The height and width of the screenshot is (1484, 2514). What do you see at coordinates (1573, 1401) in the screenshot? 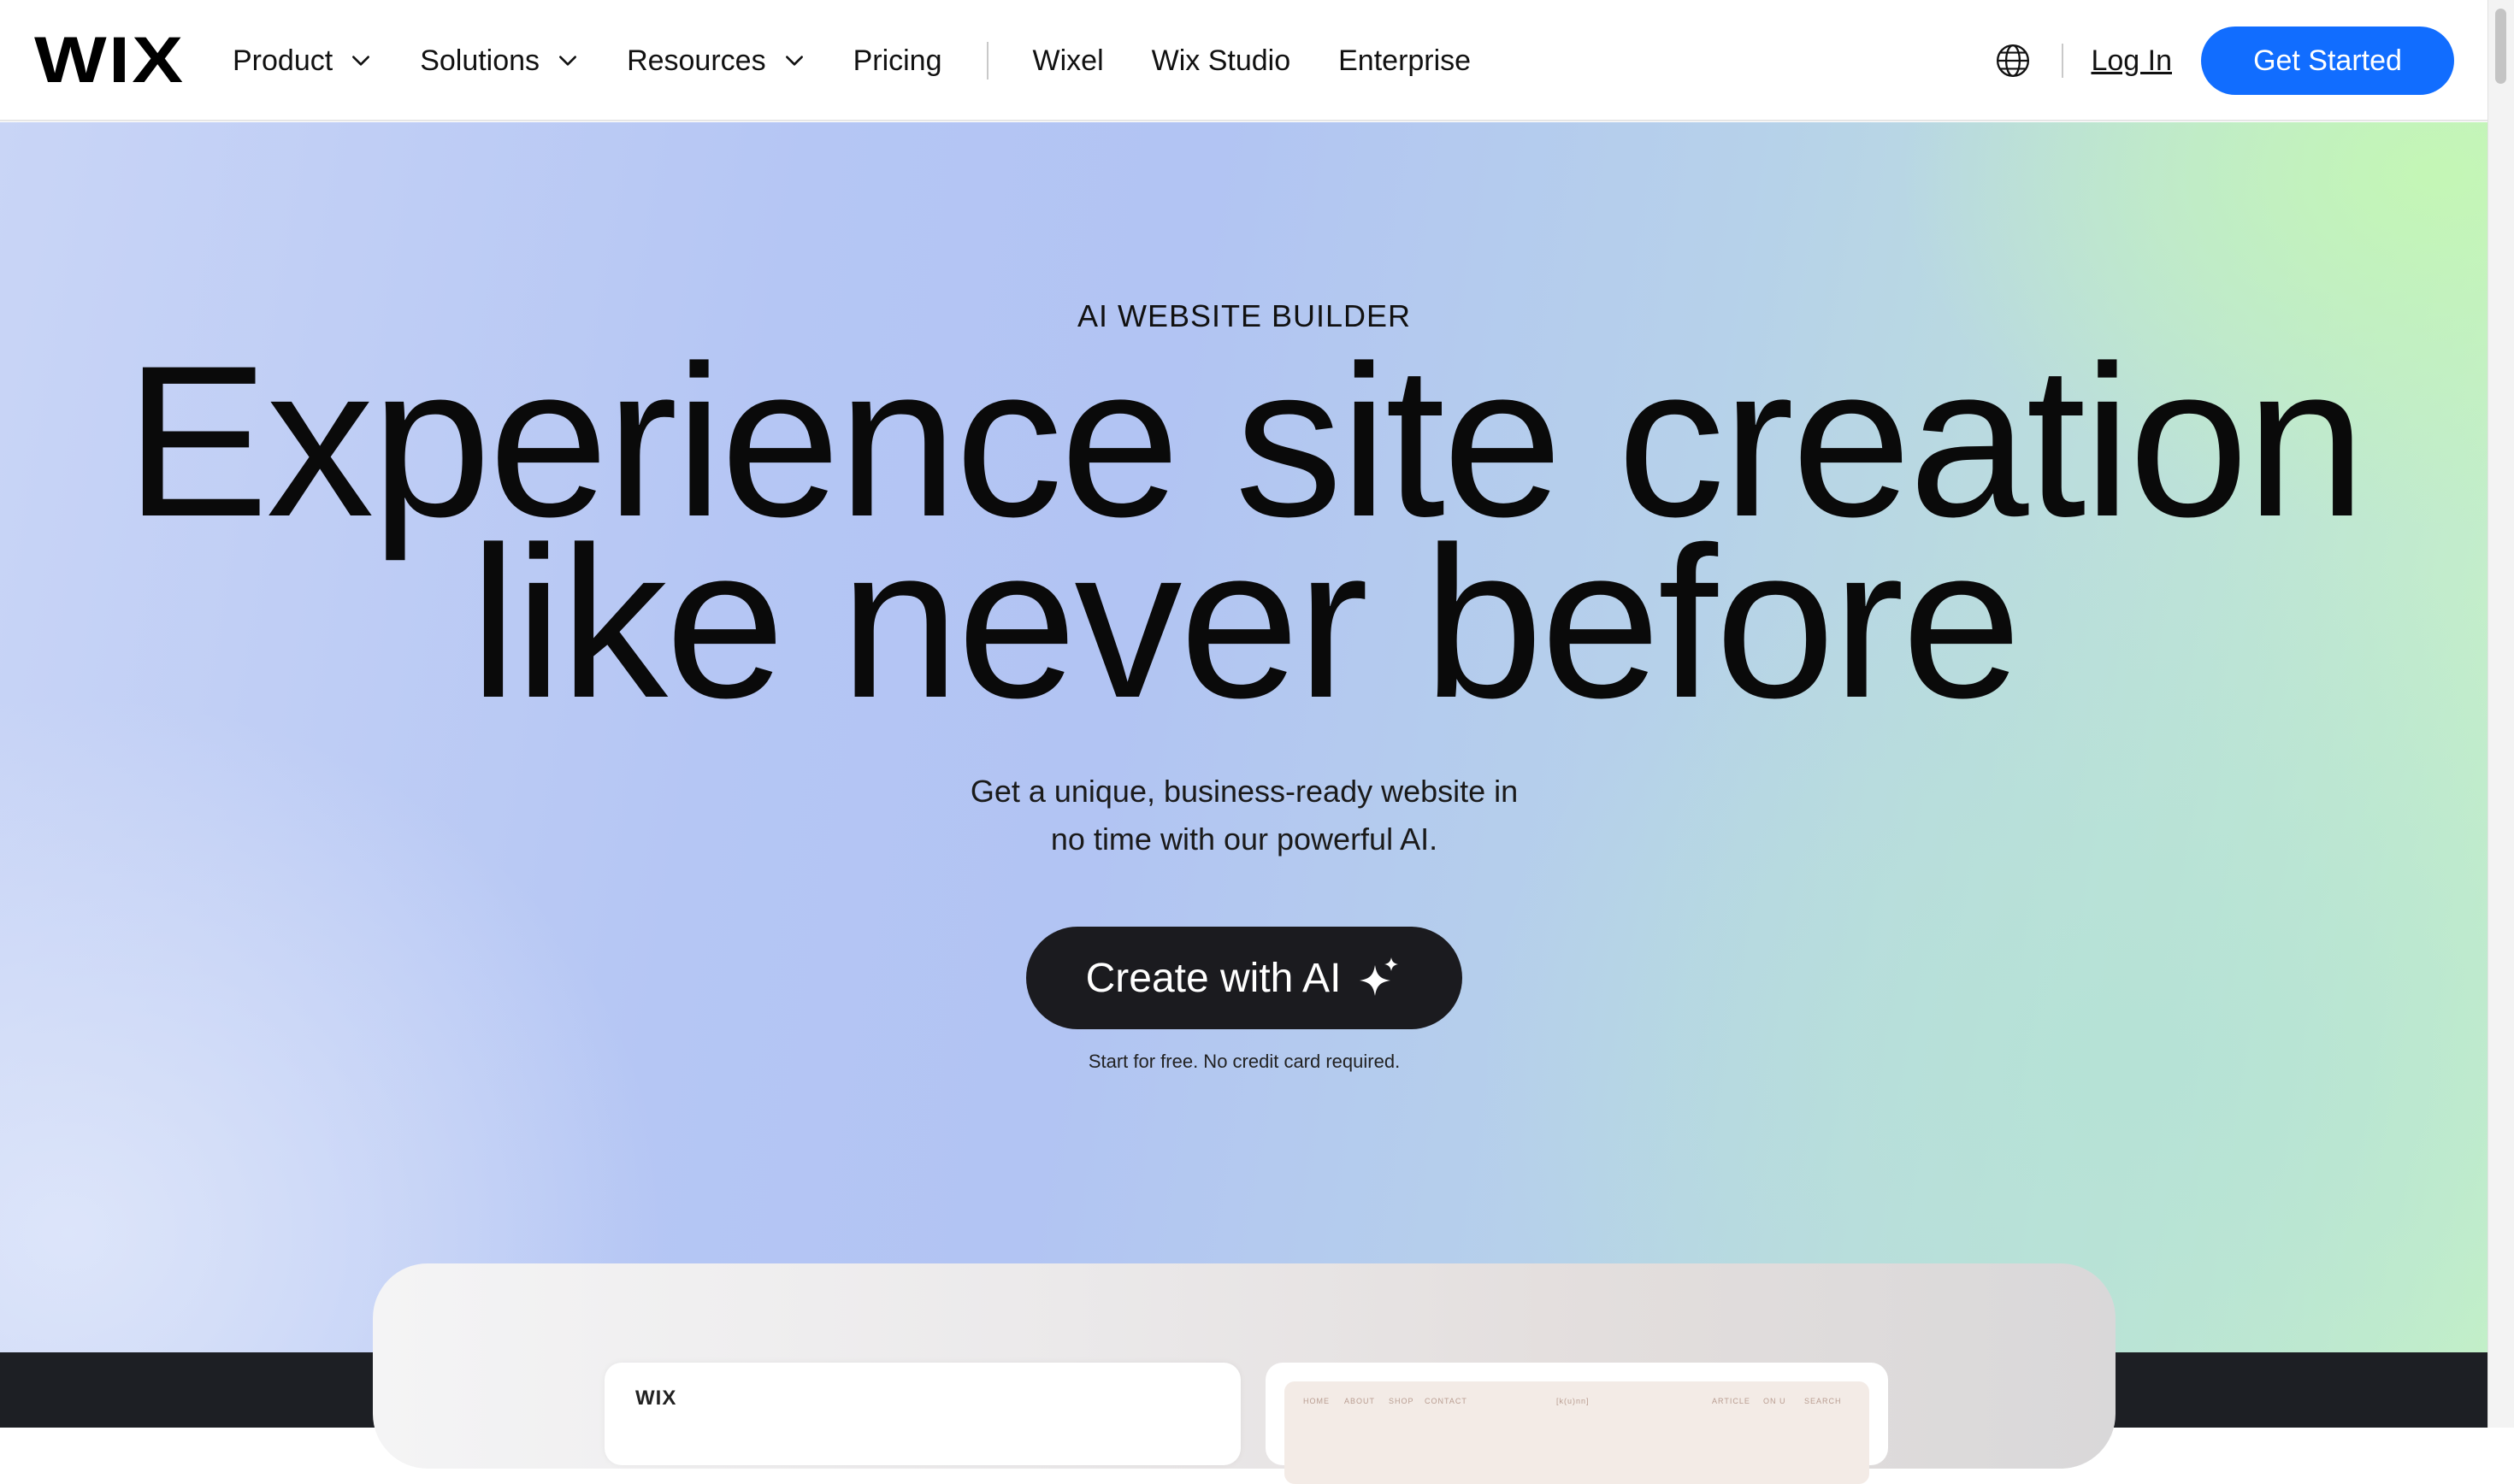
I see `preview-nav-item: [k(u)nn]` at bounding box center [1573, 1401].